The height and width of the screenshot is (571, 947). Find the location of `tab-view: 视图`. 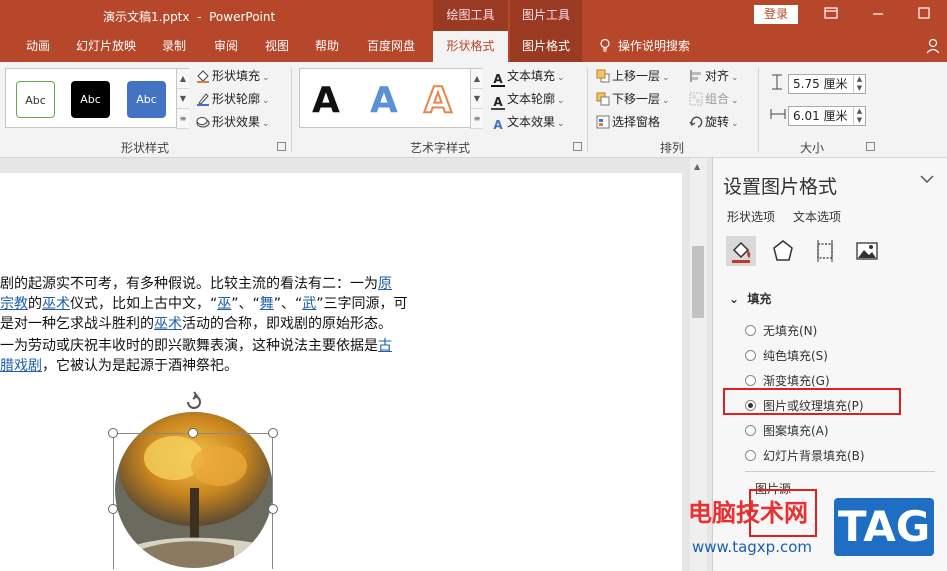

tab-view: 视图 is located at coordinates (277, 46).